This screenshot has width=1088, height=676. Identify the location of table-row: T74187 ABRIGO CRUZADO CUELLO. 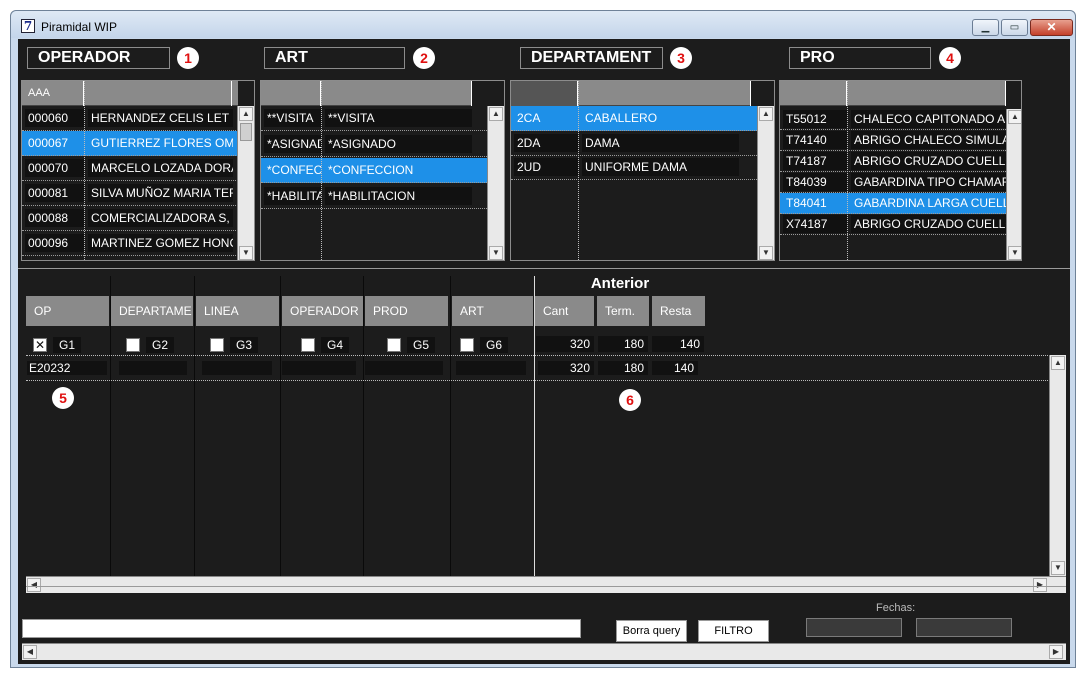
(893, 161).